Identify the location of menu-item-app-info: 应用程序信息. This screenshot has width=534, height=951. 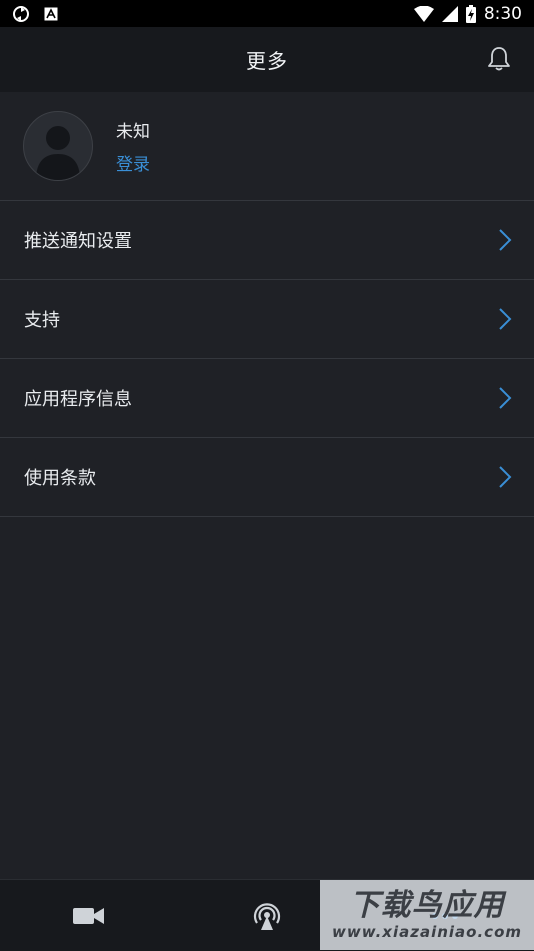
(267, 398).